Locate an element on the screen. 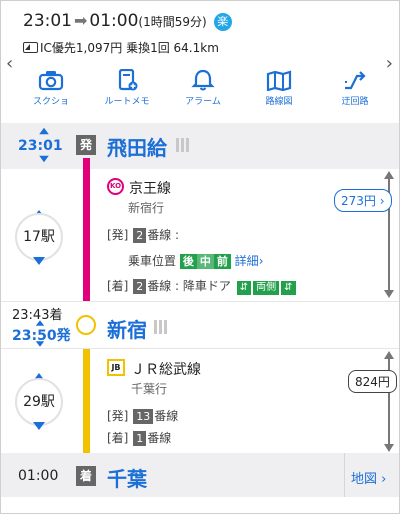  fare-summary-row: IC優先1,097円 乗換1回 64.1km is located at coordinates (121, 47).